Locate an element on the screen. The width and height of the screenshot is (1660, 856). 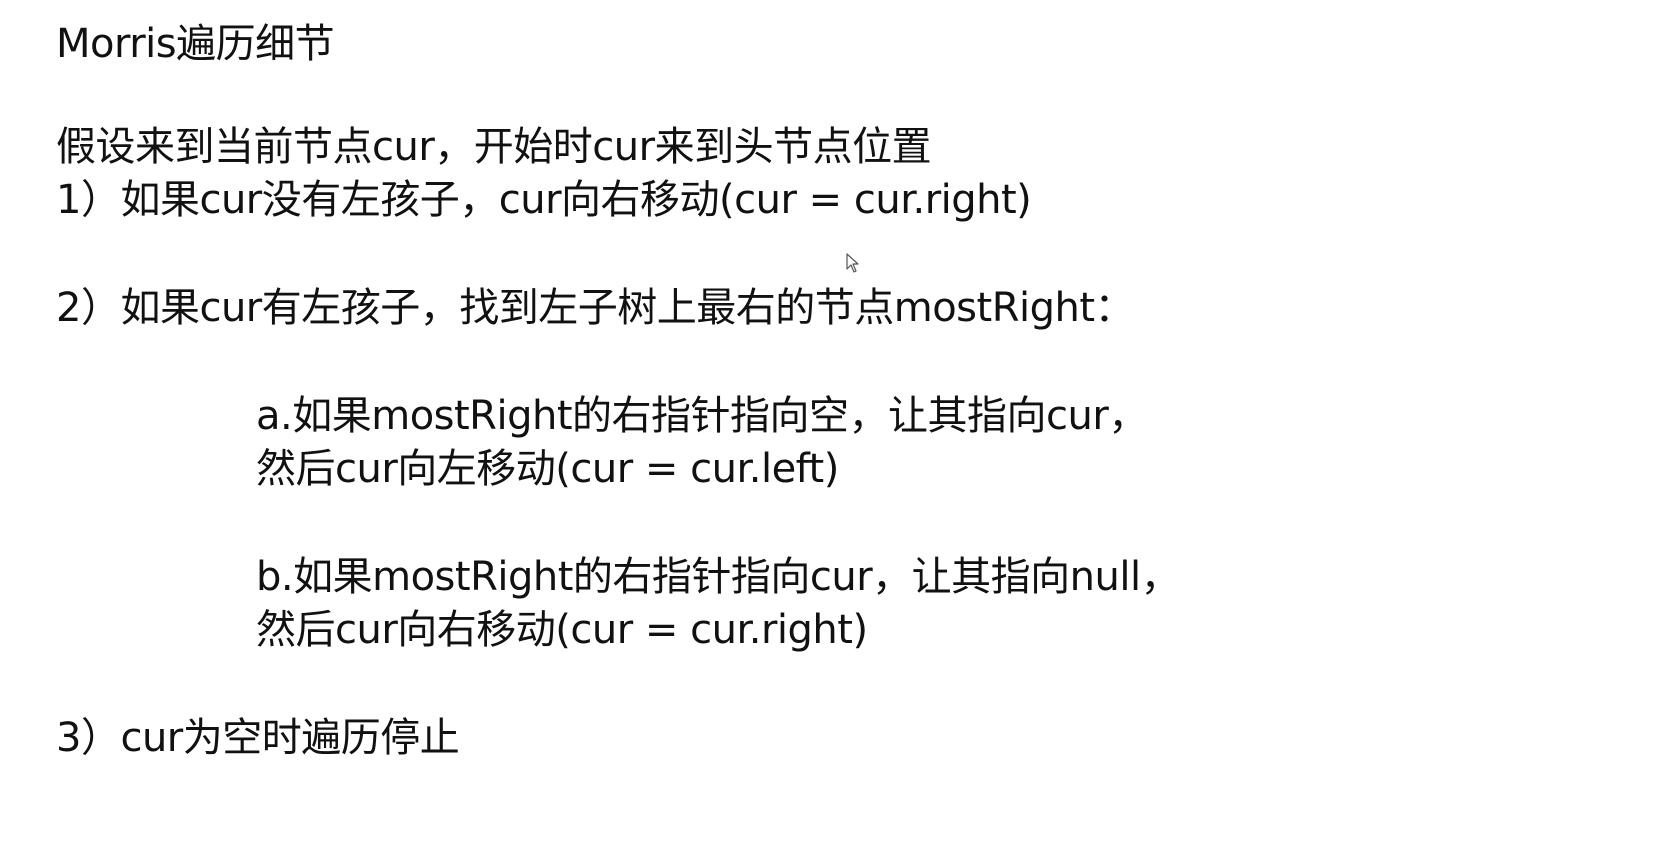
sub-step-b-line-1: b.如果mostRight的右指针指向cur，让其指向null， is located at coordinates (718, 577).